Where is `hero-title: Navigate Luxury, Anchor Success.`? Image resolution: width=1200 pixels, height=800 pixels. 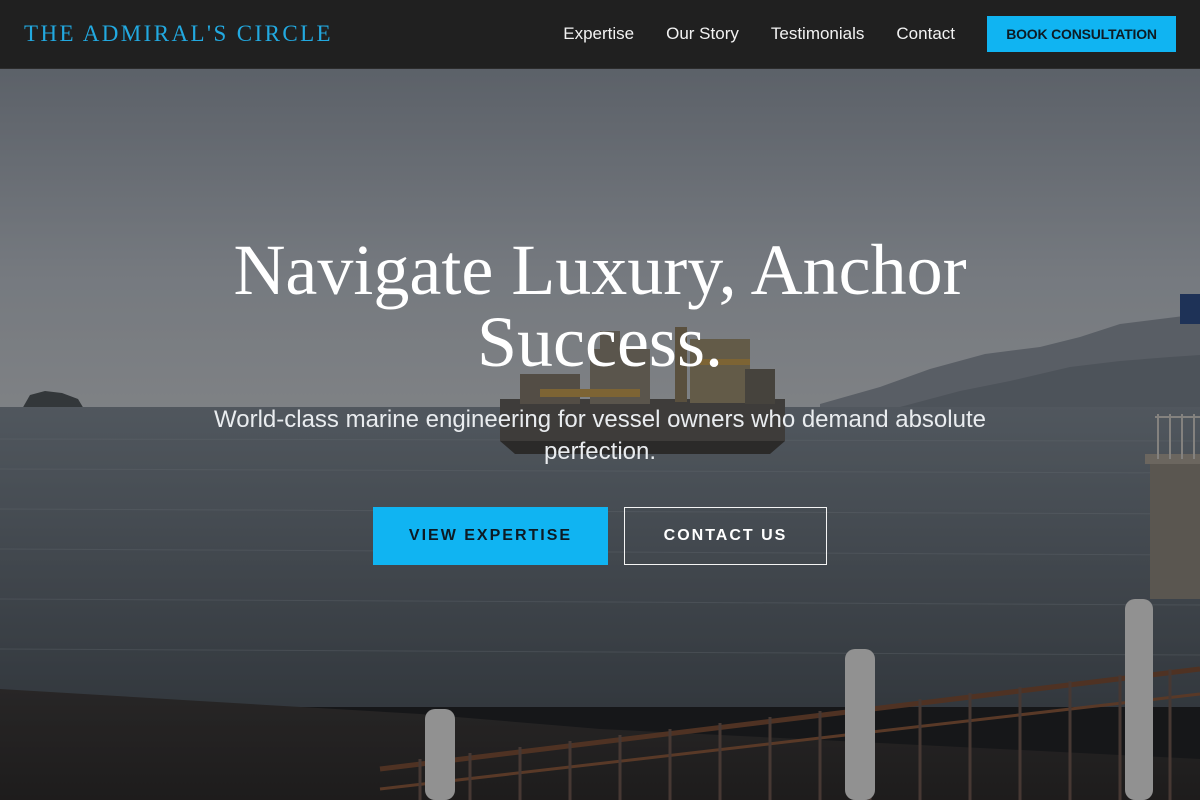
hero-title: Navigate Luxury, Anchor Success. is located at coordinates (600, 306).